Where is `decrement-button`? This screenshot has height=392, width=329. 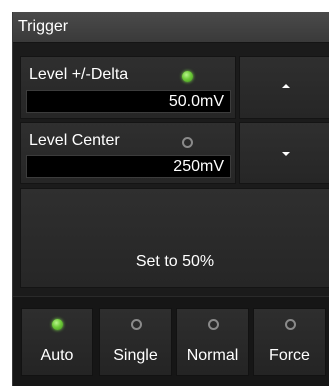 decrement-button is located at coordinates (284, 153).